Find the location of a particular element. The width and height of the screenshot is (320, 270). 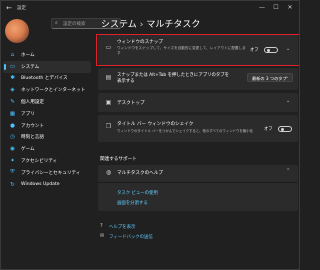

get-help-link: ヘルプを表示 is located at coordinates (122, 227).